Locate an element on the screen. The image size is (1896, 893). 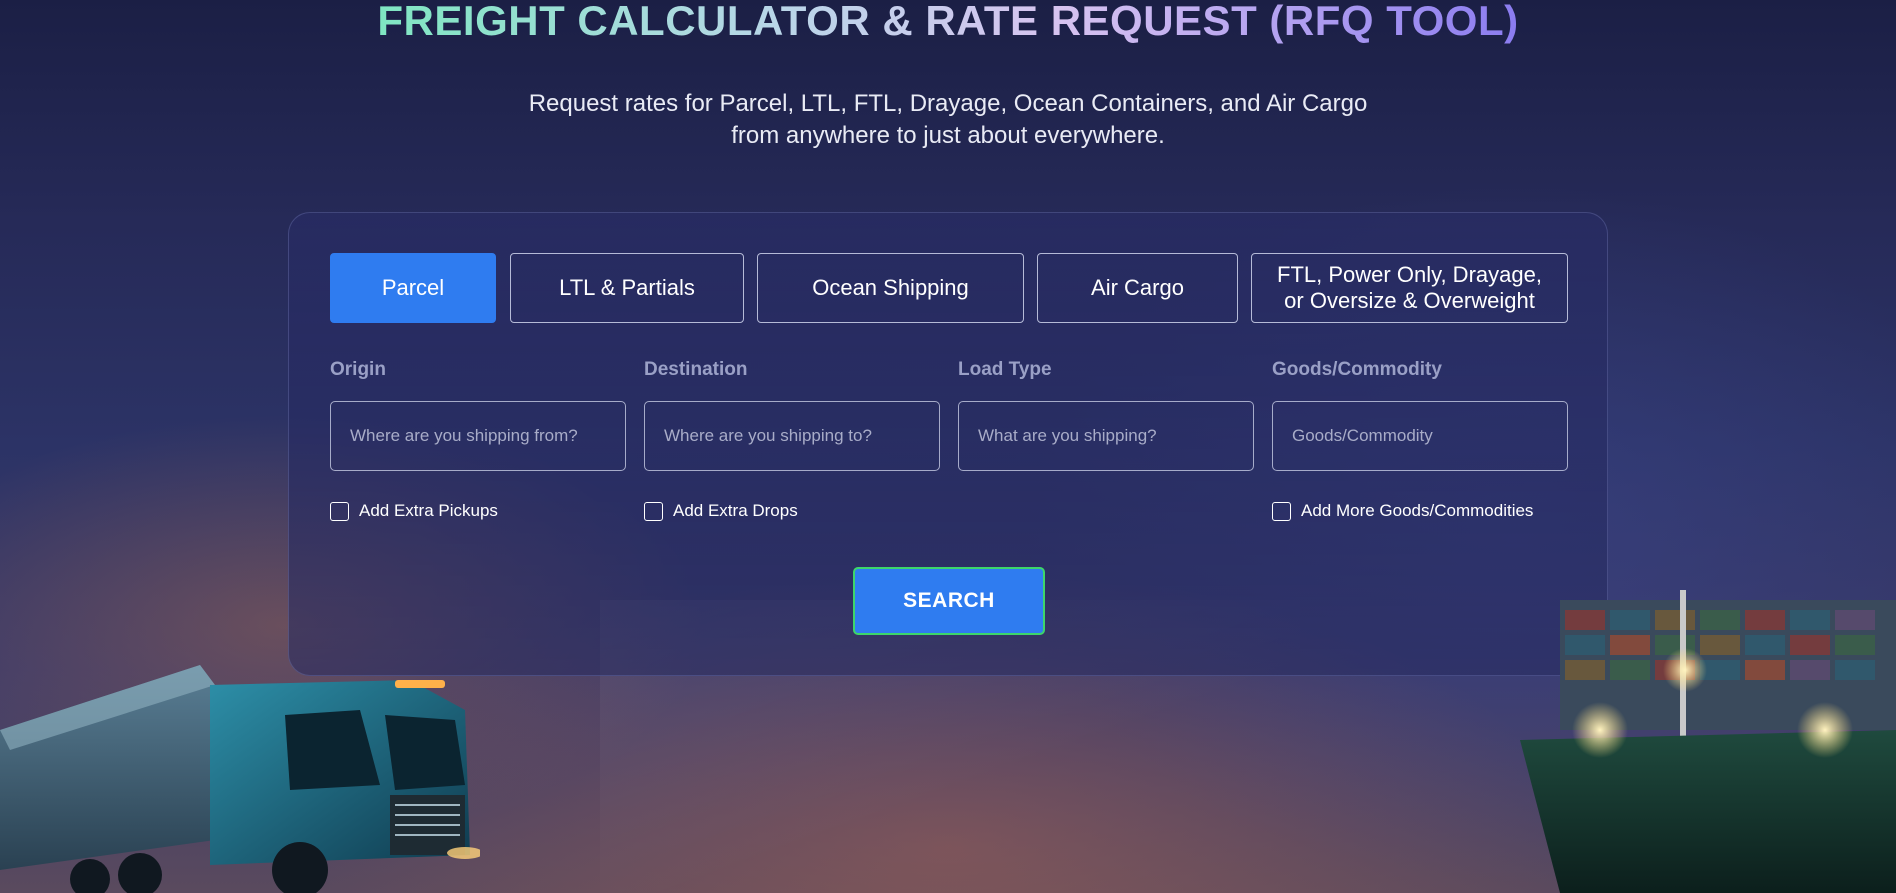
tab-parcel: Parcel is located at coordinates (413, 288).